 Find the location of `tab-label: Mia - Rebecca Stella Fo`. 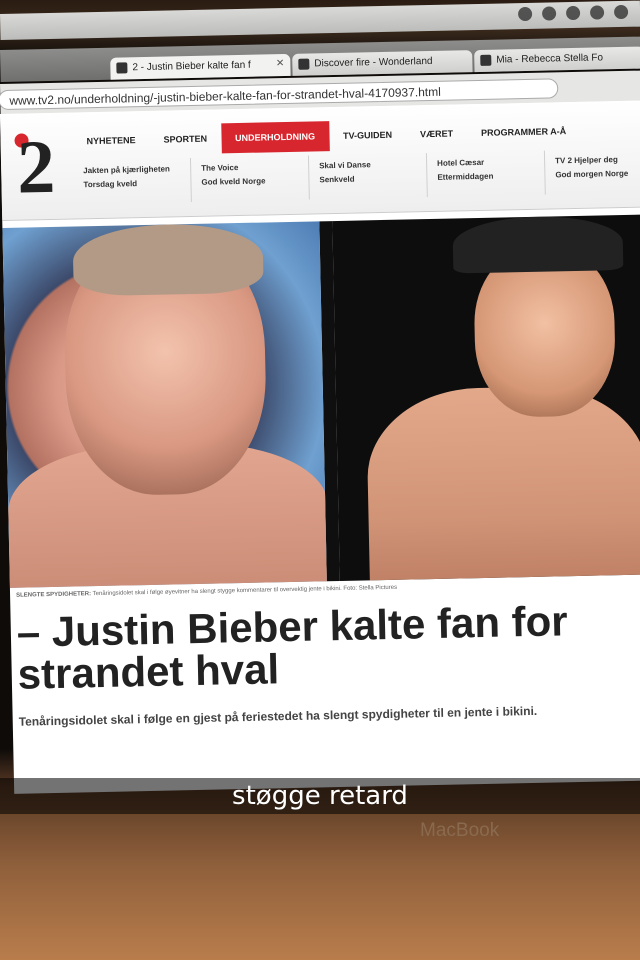

tab-label: Mia - Rebecca Stella Fo is located at coordinates (550, 59).